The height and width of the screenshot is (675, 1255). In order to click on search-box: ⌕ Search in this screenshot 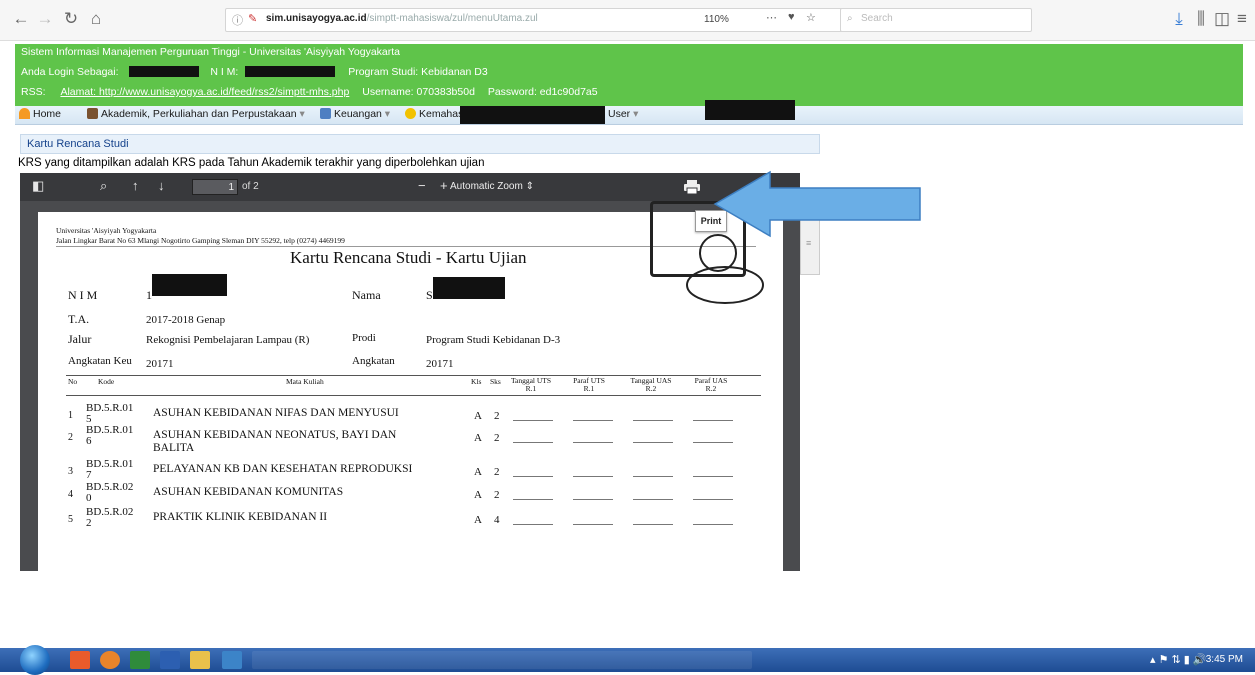, I will do `click(936, 20)`.